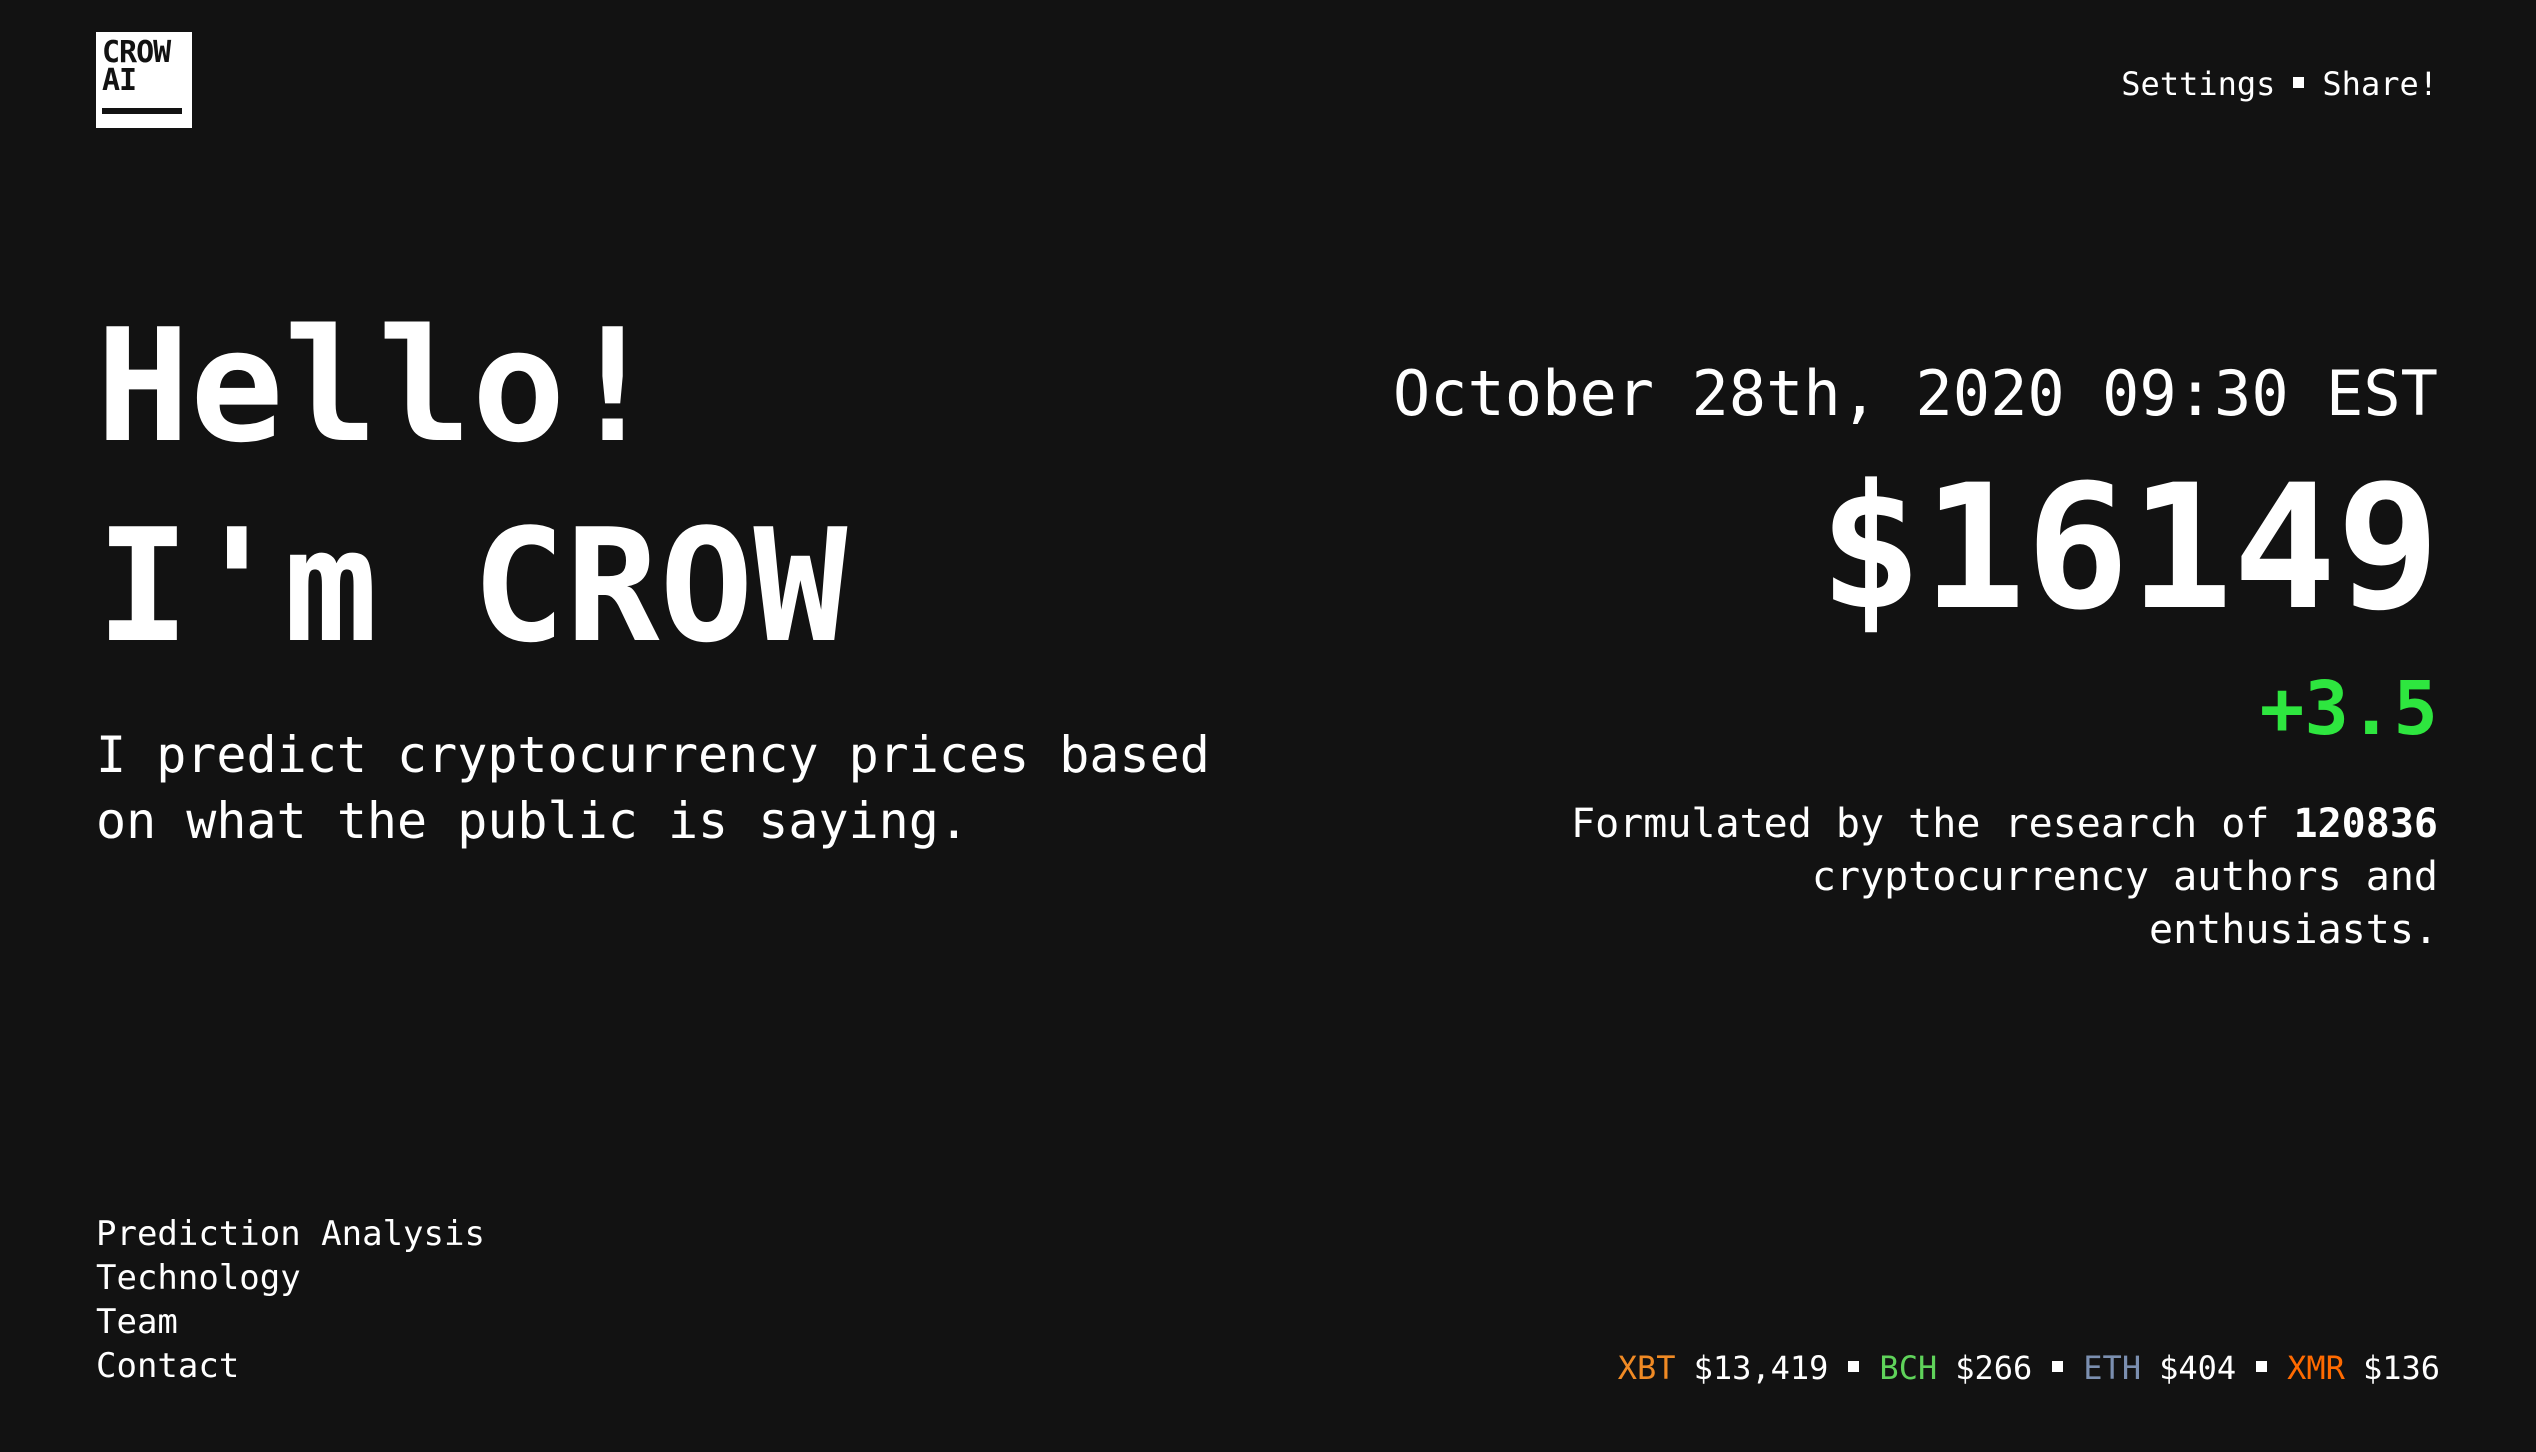 The height and width of the screenshot is (1452, 2536). I want to click on ticker-symbol-xbt: XBT, so click(1646, 1368).